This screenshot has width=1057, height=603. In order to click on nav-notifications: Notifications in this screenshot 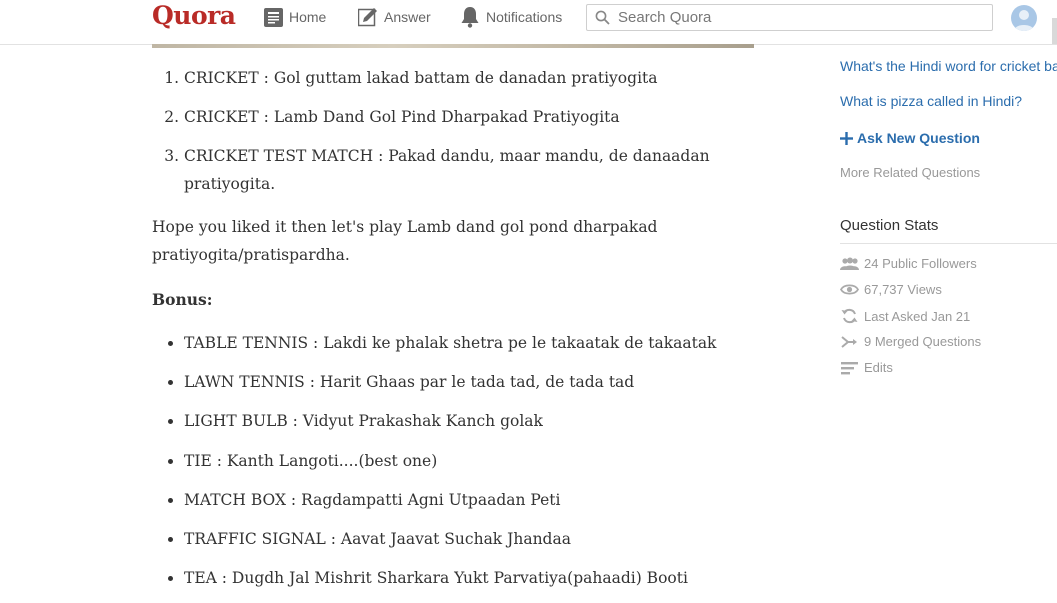, I will do `click(511, 17)`.